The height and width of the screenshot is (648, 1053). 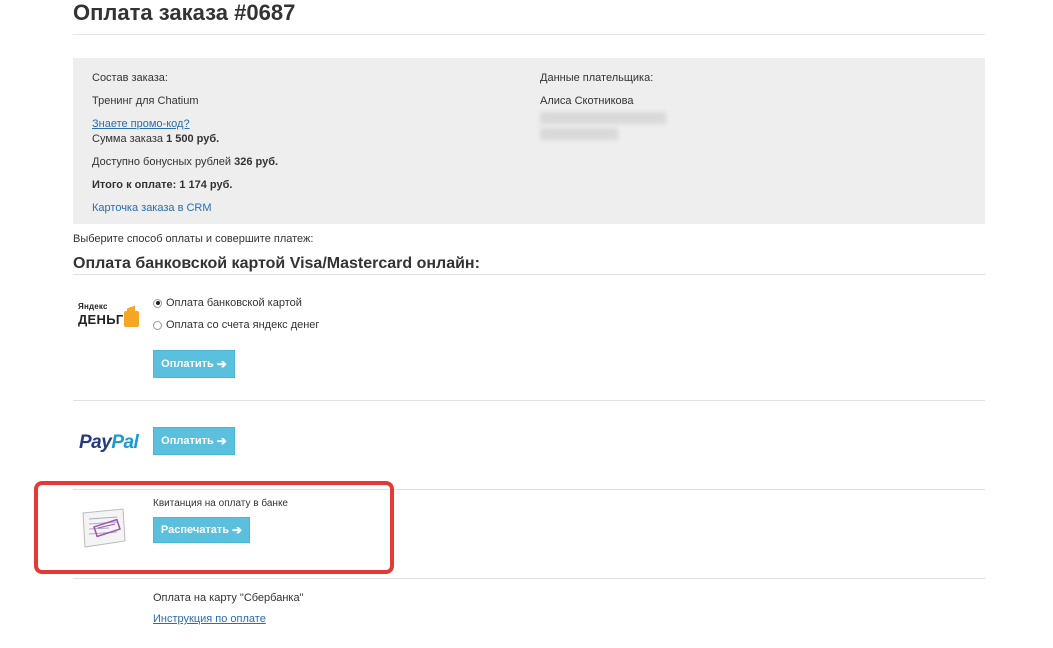 What do you see at coordinates (152, 208) in the screenshot?
I see `crm-card-link: Карточка заказа в CRM` at bounding box center [152, 208].